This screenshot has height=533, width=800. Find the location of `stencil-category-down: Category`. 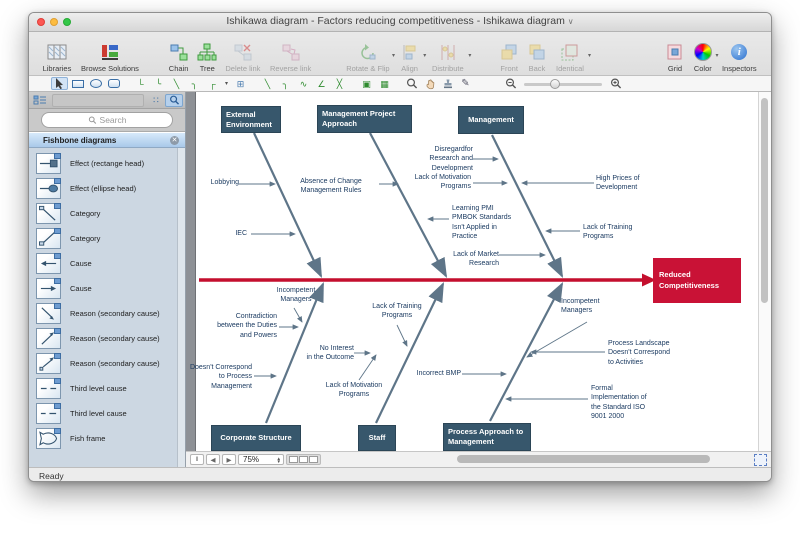

stencil-category-down: Category is located at coordinates (107, 213).